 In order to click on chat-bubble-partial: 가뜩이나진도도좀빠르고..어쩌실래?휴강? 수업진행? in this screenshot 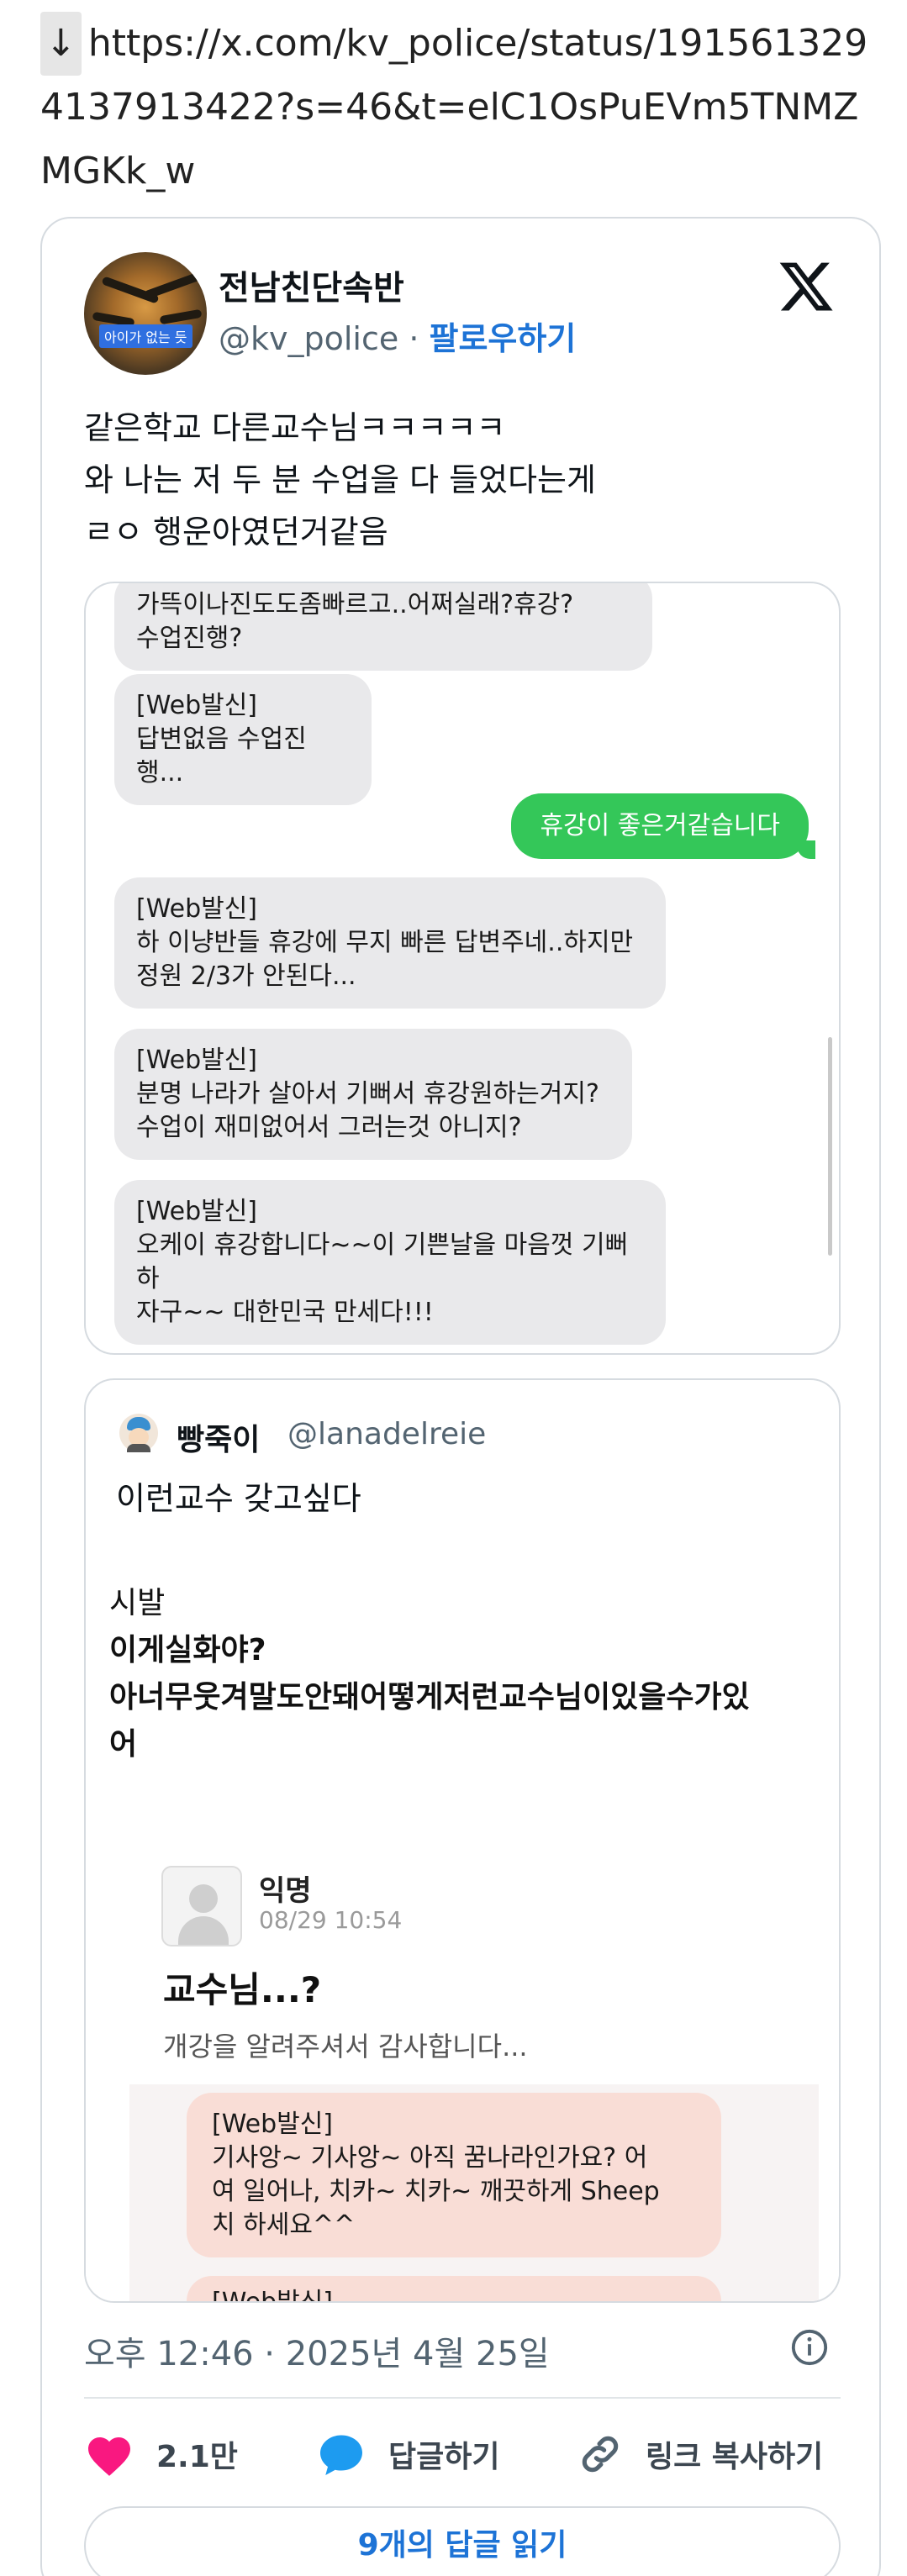, I will do `click(383, 627)`.